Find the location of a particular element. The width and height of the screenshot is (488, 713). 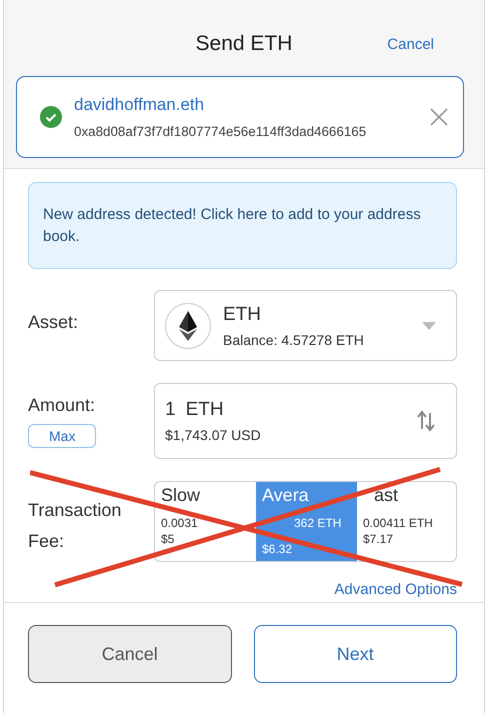

amount-unit: ETH is located at coordinates (205, 410).